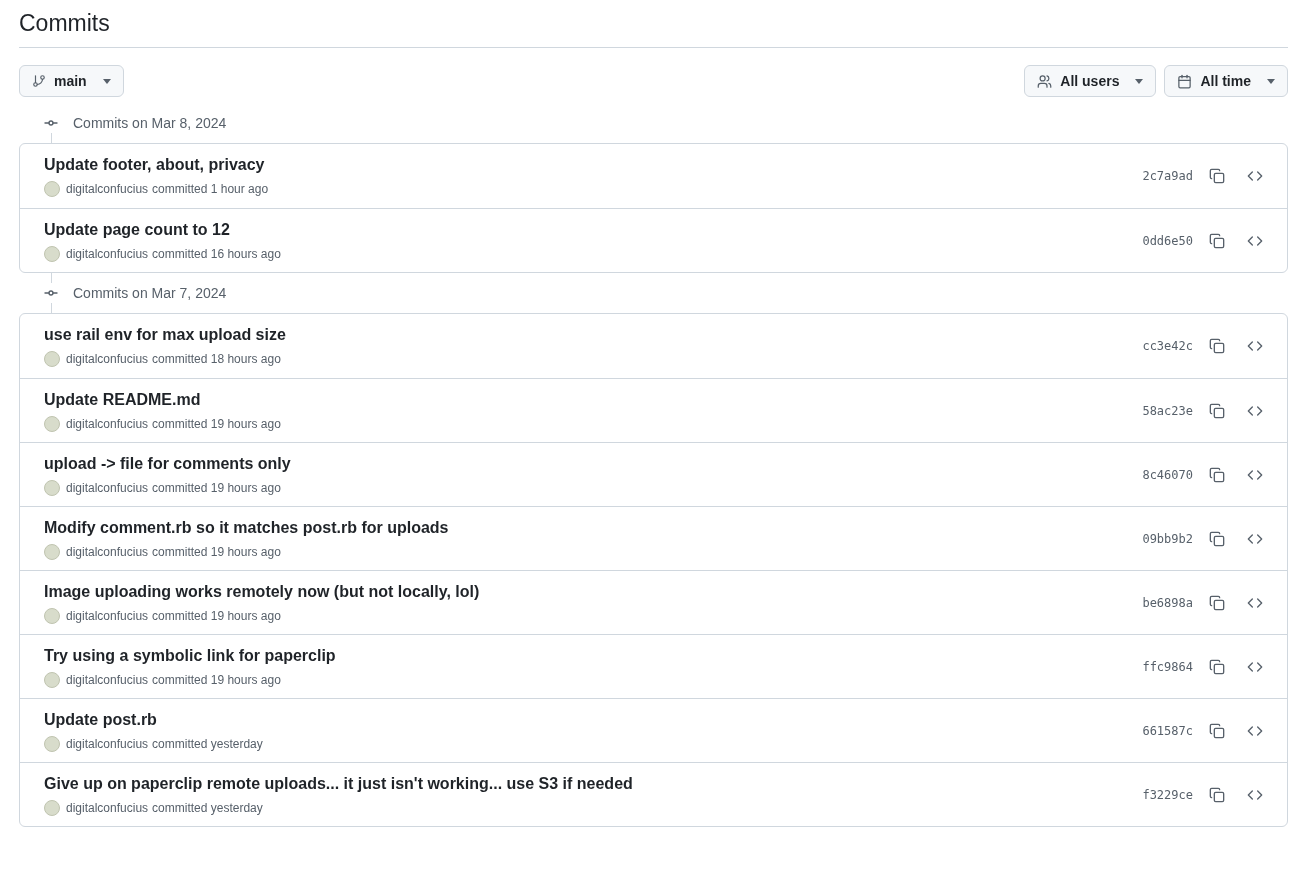  What do you see at coordinates (593, 165) in the screenshot?
I see `commit-message-link: Update footer, about, privacy` at bounding box center [593, 165].